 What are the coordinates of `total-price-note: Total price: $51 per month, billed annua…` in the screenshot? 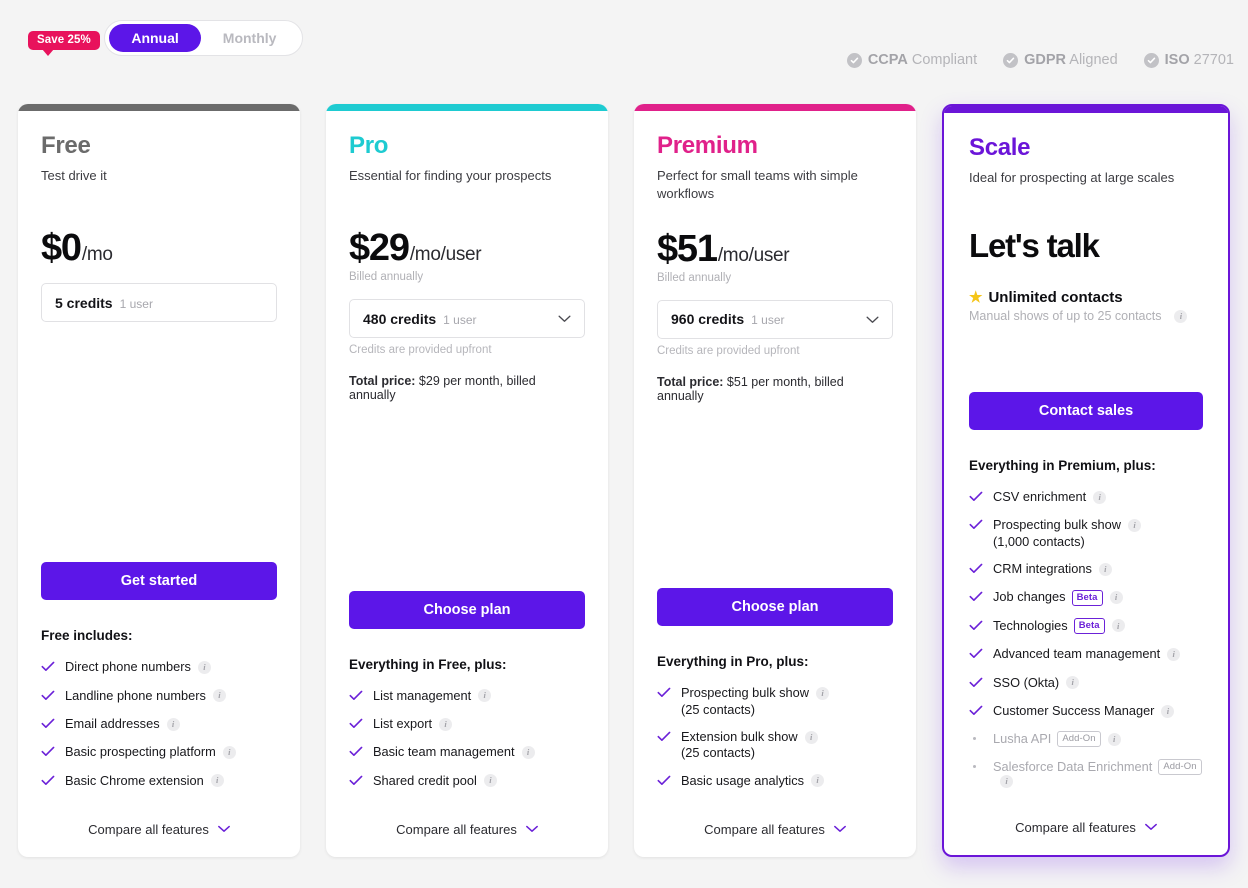 It's located at (775, 389).